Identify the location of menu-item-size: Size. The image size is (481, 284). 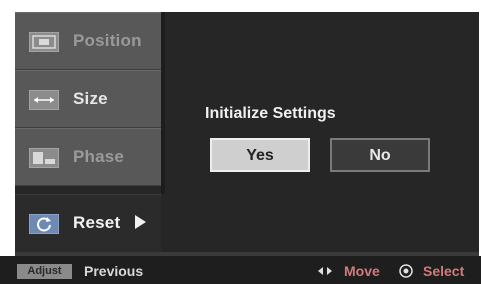
(88, 99).